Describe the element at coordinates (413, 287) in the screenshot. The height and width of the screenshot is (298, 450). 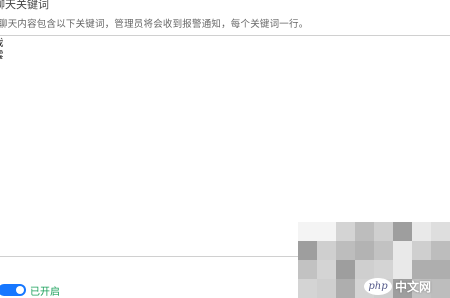
I see `watermark-text: 中文网` at that location.